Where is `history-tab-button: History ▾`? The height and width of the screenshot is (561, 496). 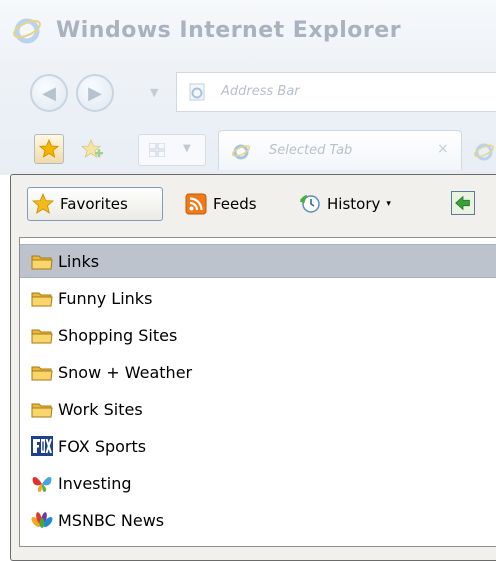
history-tab-button: History ▾ is located at coordinates (358, 204).